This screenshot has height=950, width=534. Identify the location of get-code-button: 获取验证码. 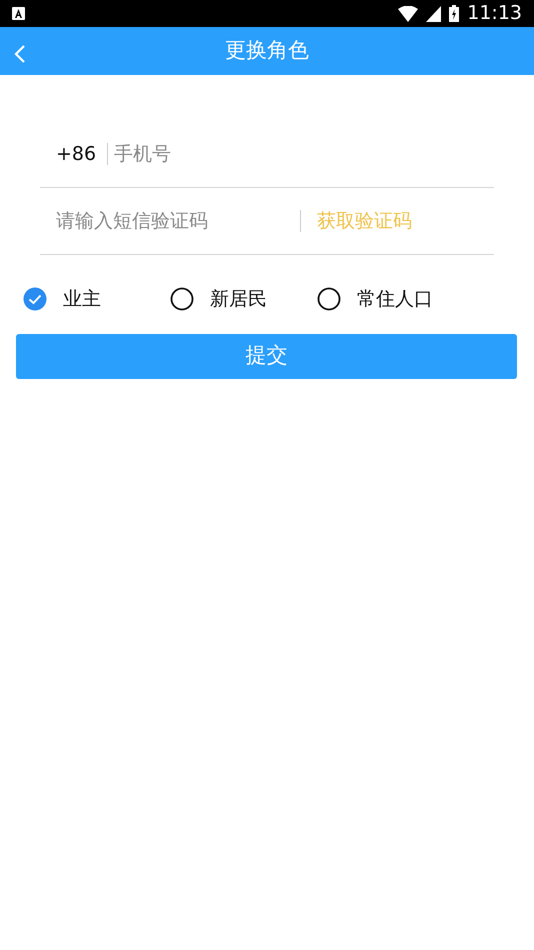
(356, 221).